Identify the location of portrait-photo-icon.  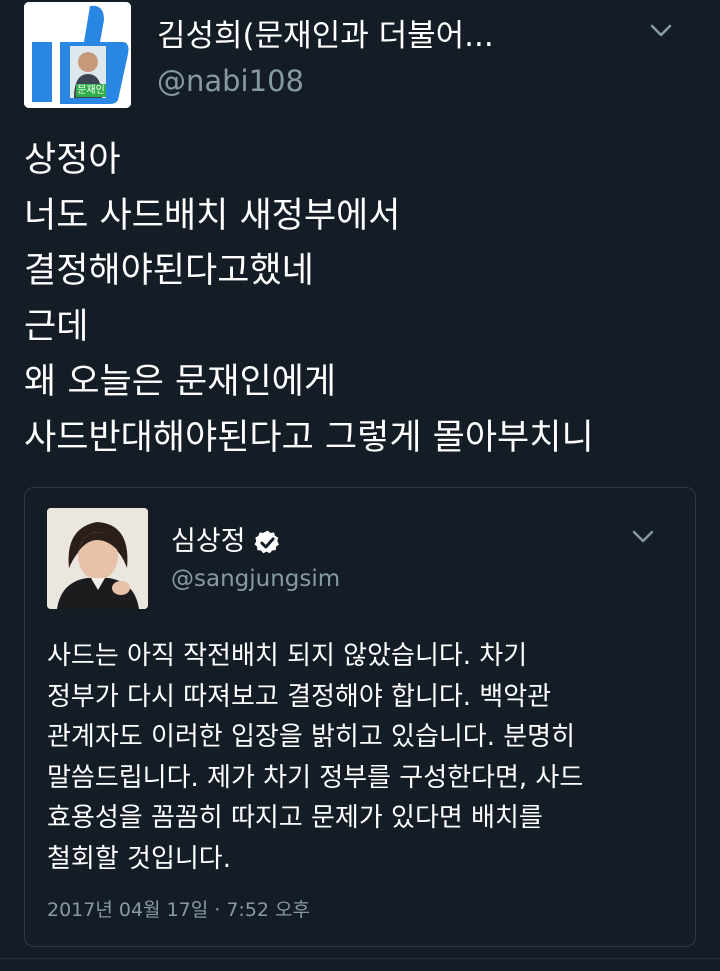
(97, 558).